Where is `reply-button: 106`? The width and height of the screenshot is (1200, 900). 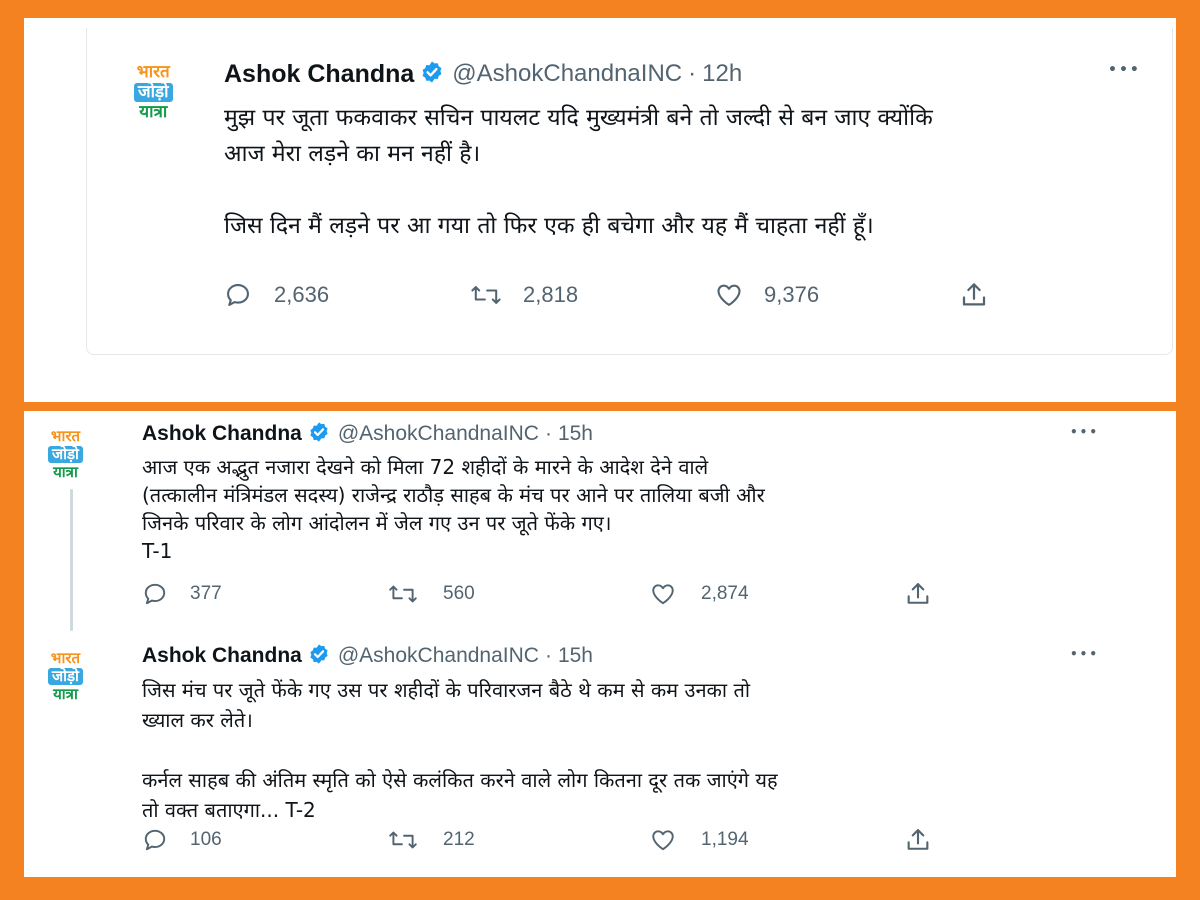 reply-button: 106 is located at coordinates (264, 840).